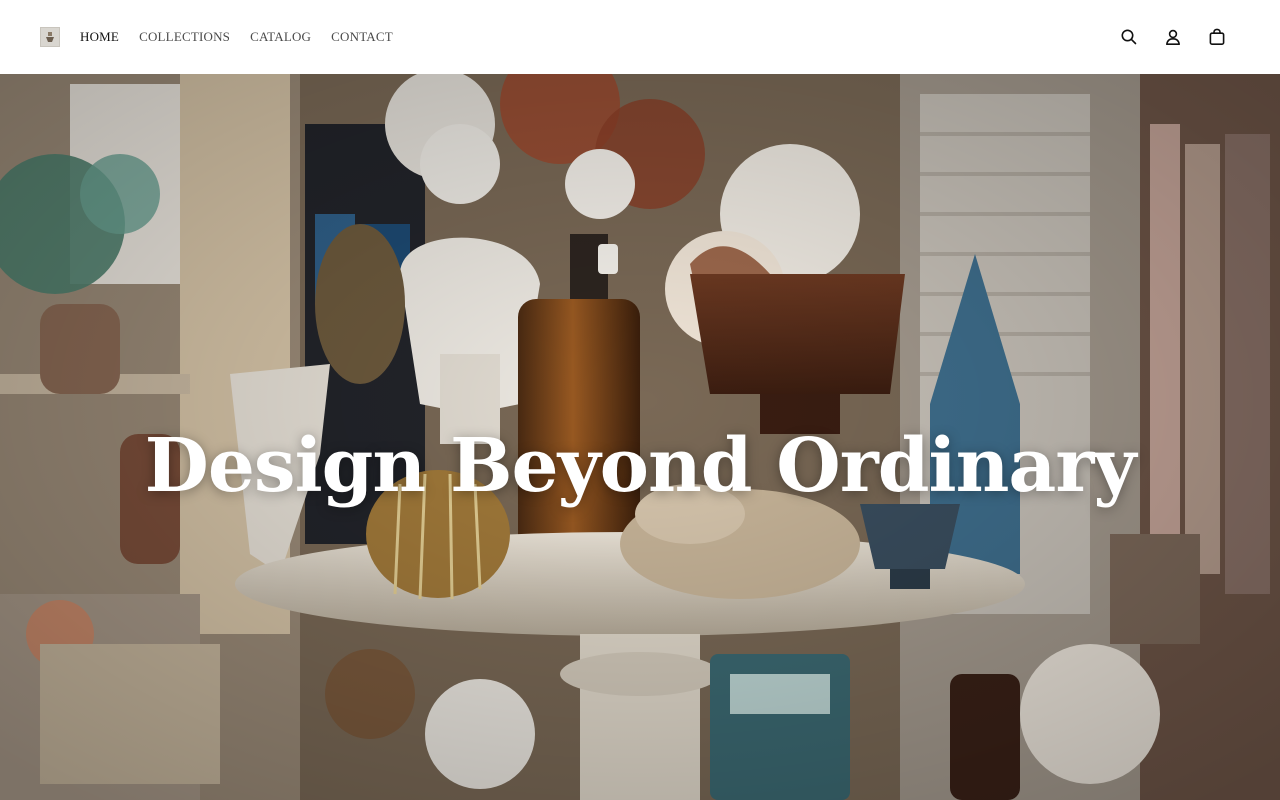 The image size is (1280, 800). Describe the element at coordinates (99, 37) in the screenshot. I see `nav-home-link: HOME` at that location.